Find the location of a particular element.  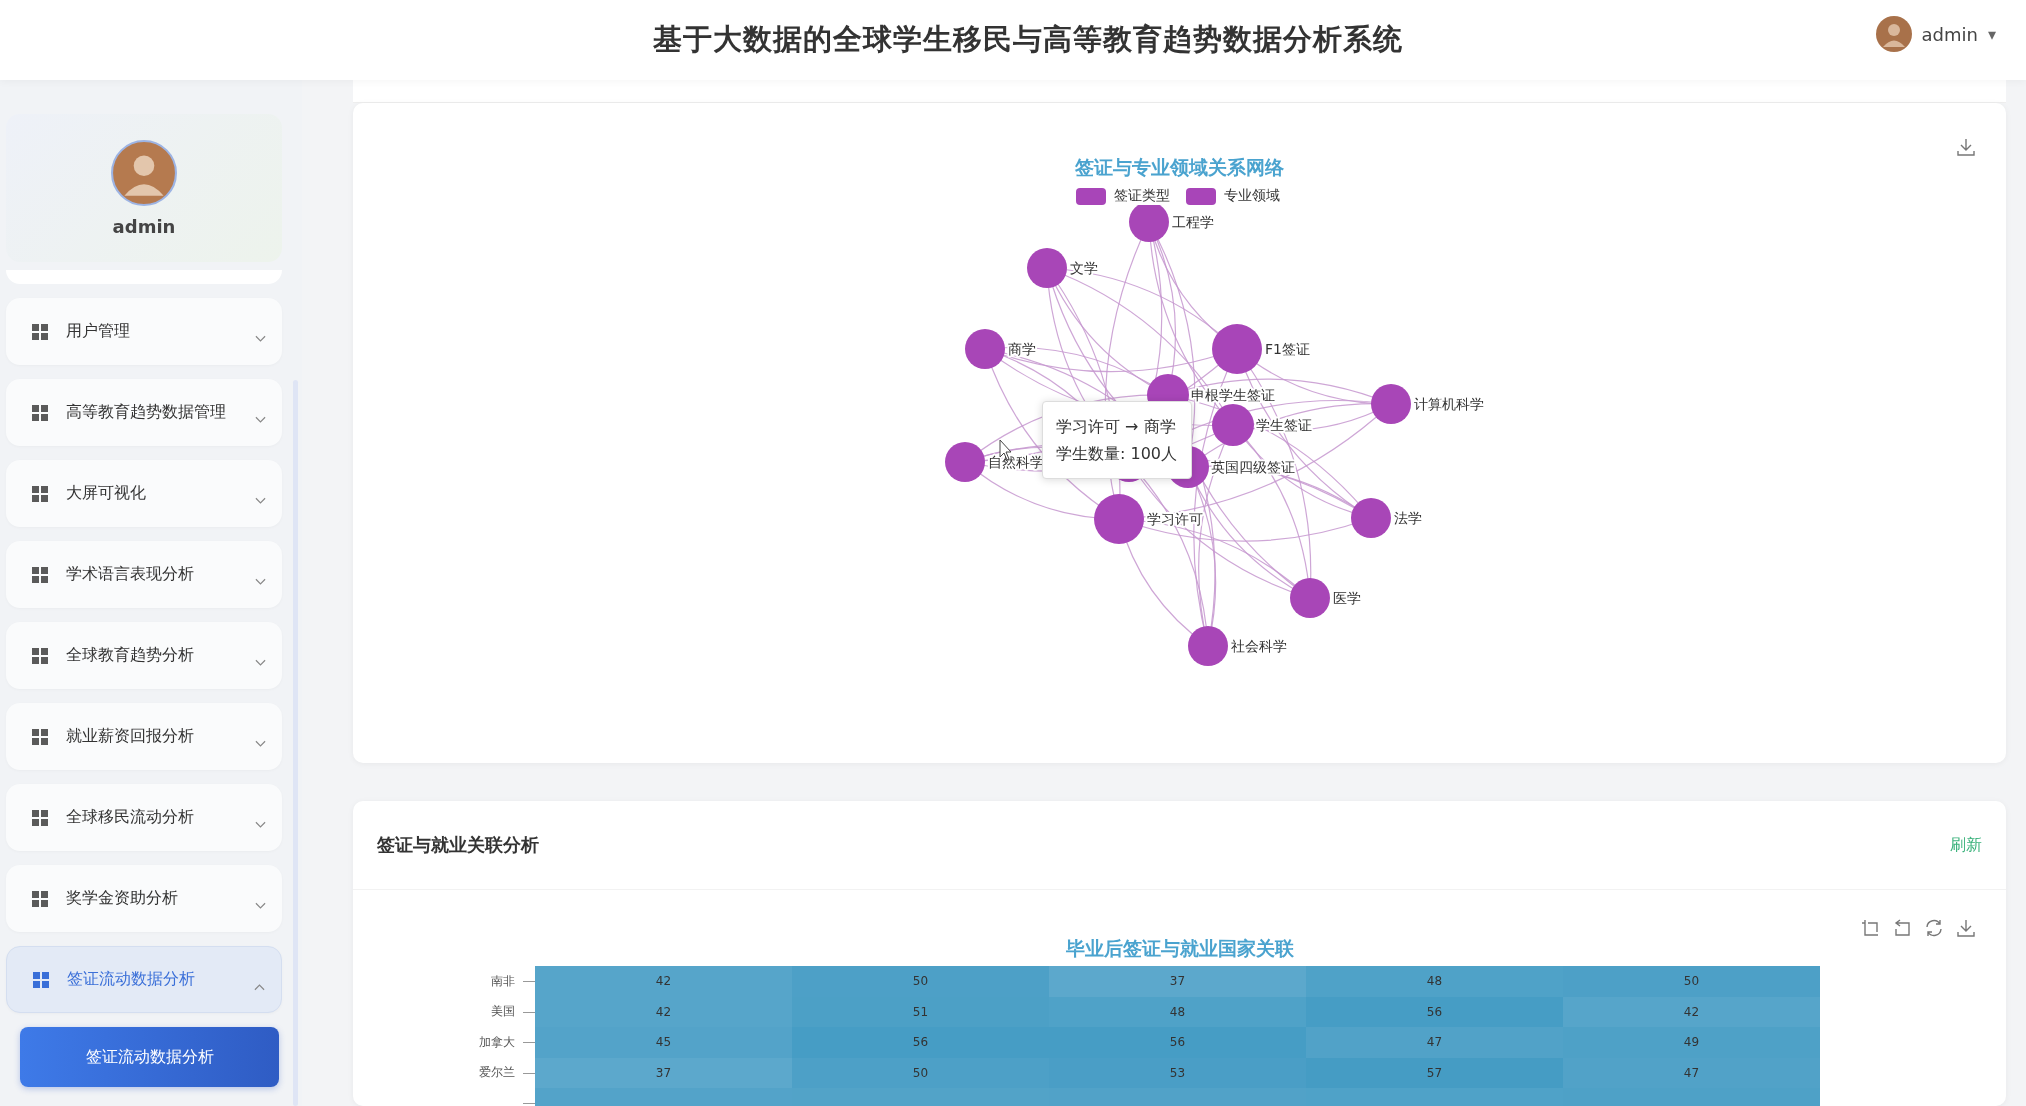

node-label: 工程学 is located at coordinates (1193, 222).